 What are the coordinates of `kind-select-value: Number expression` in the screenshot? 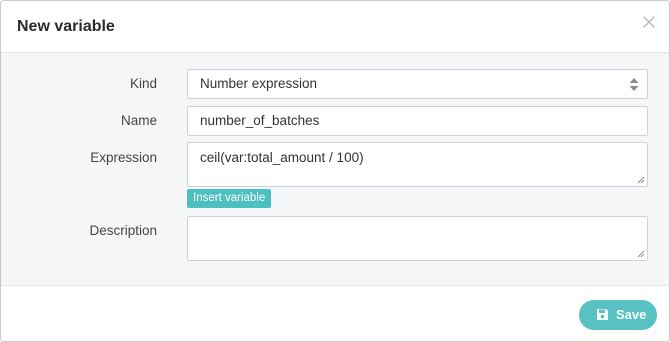 It's located at (259, 83).